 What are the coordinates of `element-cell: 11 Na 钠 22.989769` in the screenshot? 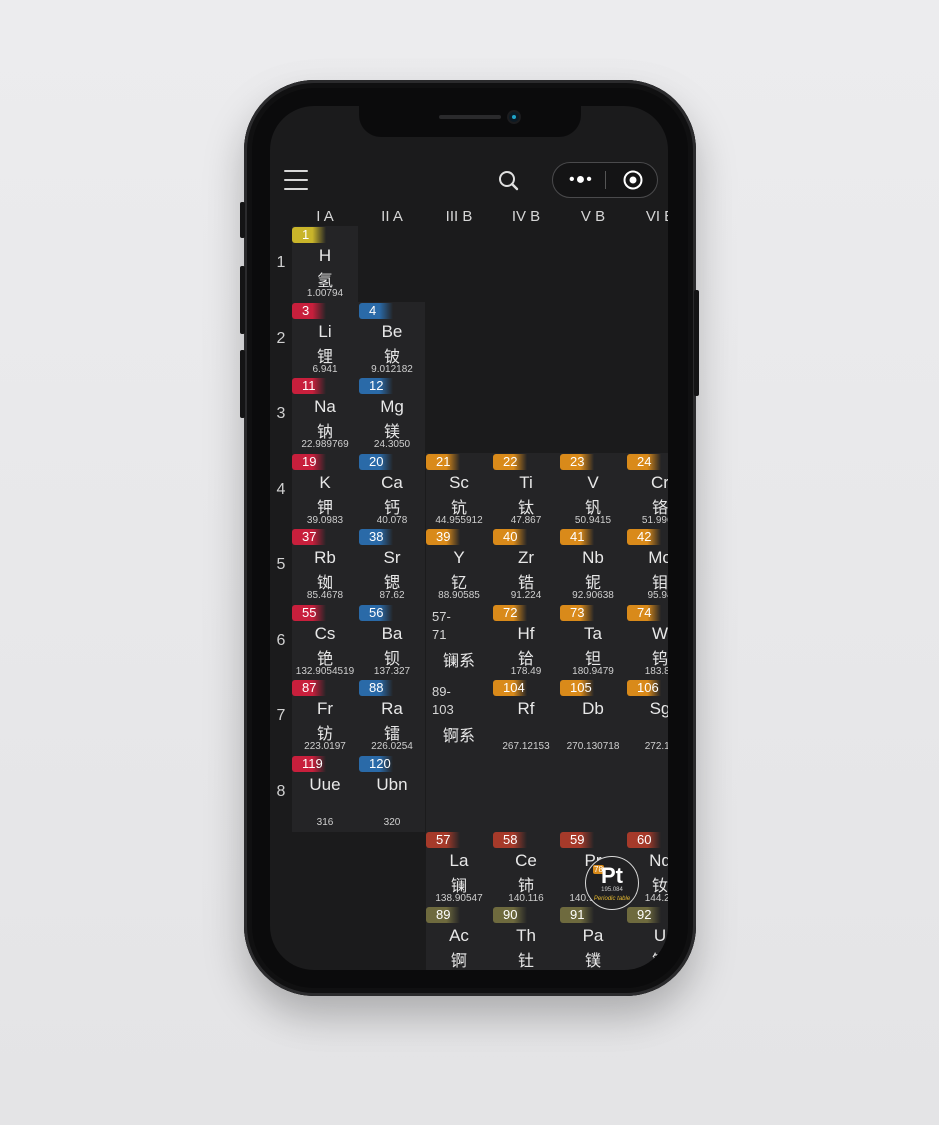 It's located at (325, 414).